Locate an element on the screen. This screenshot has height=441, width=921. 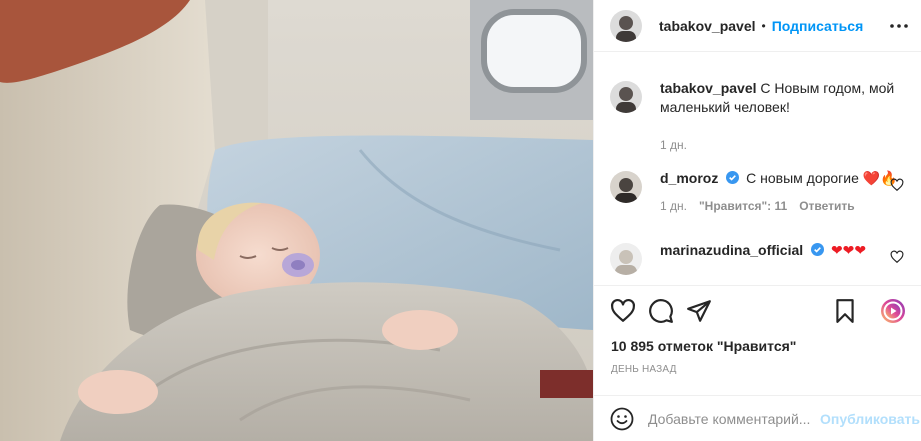
follow-button: Подписаться is located at coordinates (818, 26).